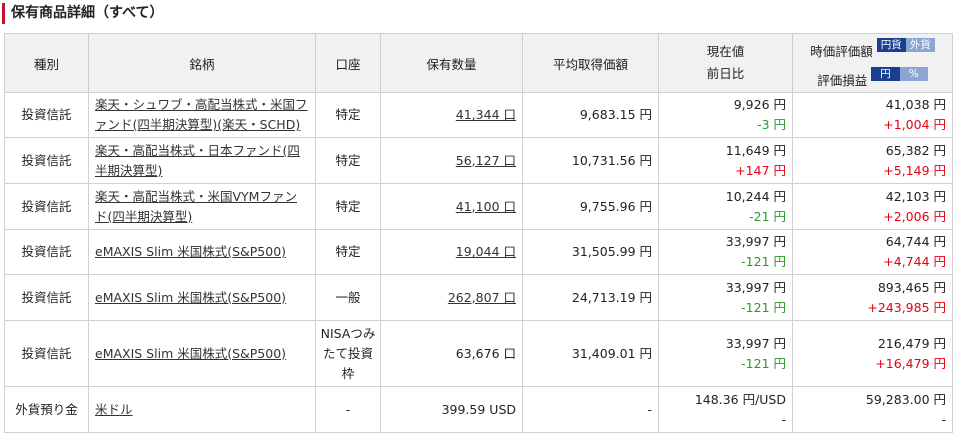 The height and width of the screenshot is (433, 973). What do you see at coordinates (197, 160) in the screenshot?
I see `fund-link: 楽天・高配当株式・日本ファンド(四半期決算型)` at bounding box center [197, 160].